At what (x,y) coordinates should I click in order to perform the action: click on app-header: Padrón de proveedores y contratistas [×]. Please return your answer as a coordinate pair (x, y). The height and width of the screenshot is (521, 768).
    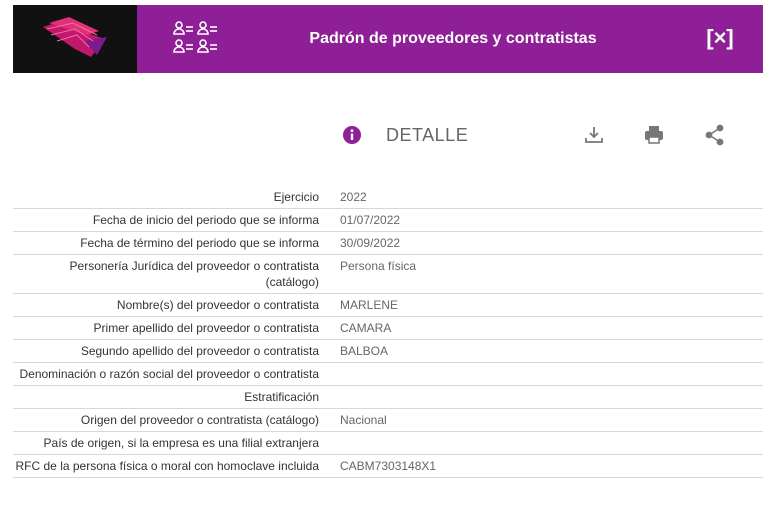
    Looking at the image, I should click on (388, 39).